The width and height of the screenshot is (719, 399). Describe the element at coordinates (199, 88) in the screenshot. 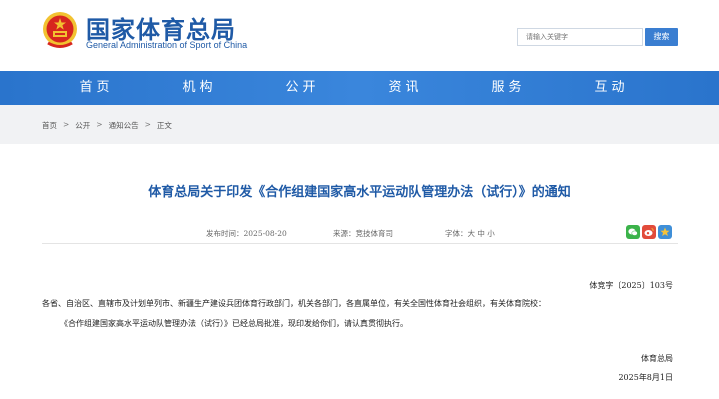

I see `nav-item-institutions: 机构` at that location.